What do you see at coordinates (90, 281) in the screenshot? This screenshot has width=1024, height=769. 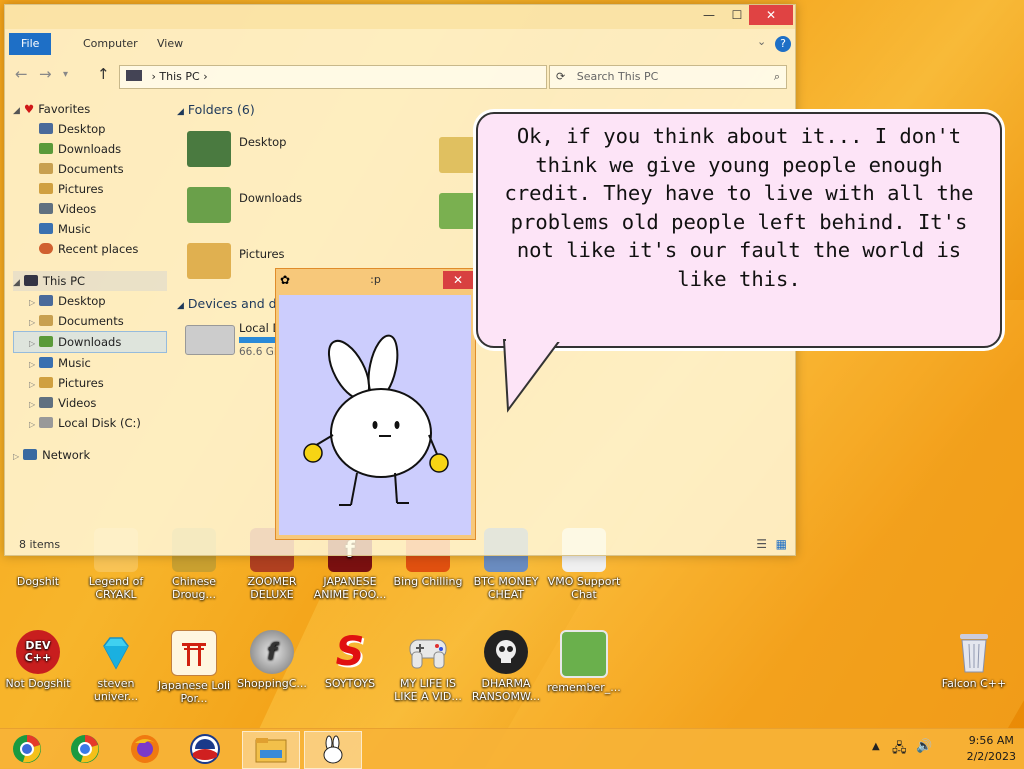 I see `nav-this-pc: ◢ This PC` at bounding box center [90, 281].